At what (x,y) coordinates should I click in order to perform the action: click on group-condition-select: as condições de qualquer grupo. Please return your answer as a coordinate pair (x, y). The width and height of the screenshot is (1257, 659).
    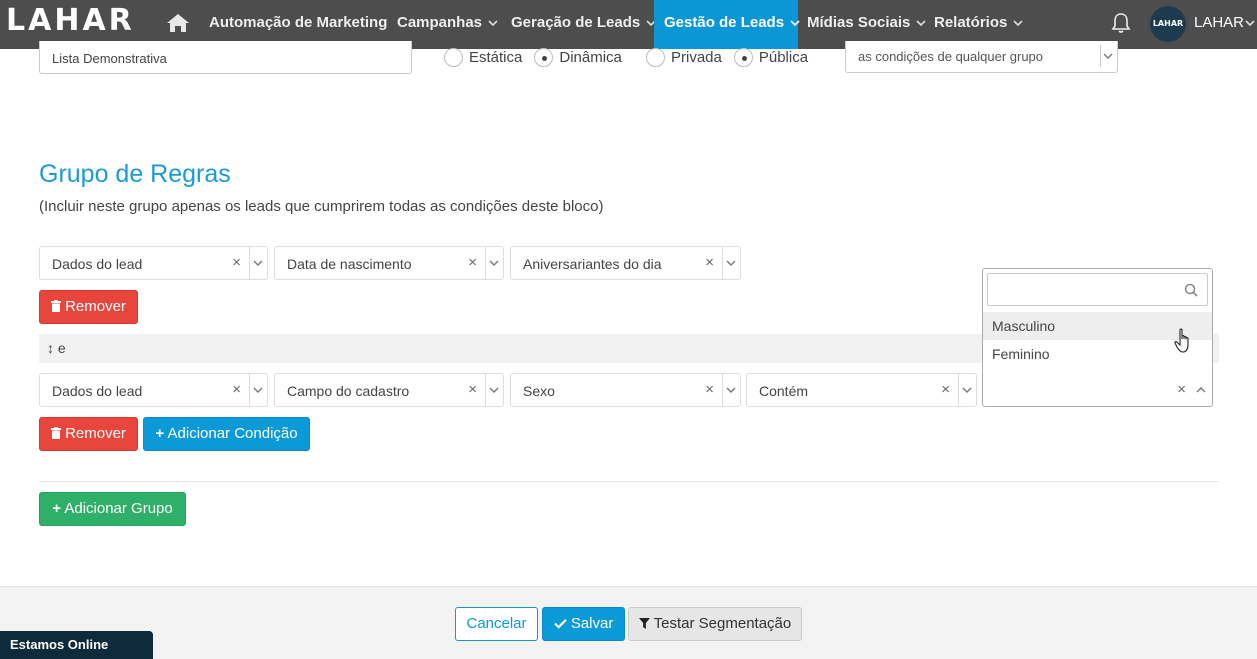
    Looking at the image, I should click on (981, 57).